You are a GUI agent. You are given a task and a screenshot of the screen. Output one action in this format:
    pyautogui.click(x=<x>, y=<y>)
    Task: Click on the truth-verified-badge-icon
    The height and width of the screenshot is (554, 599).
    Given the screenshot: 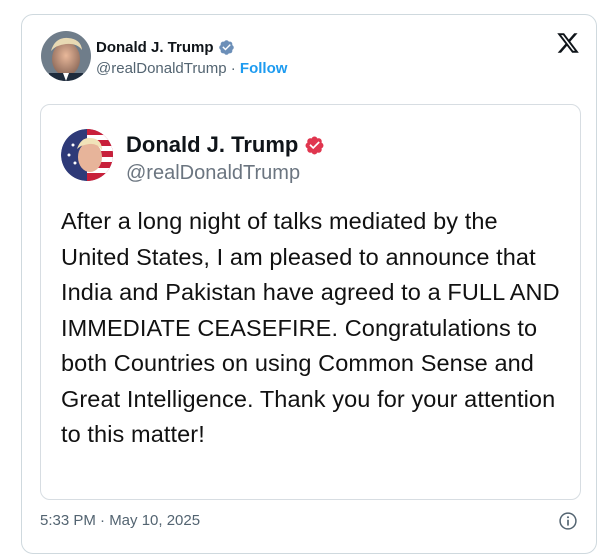 What is the action you would take?
    pyautogui.click(x=314, y=145)
    